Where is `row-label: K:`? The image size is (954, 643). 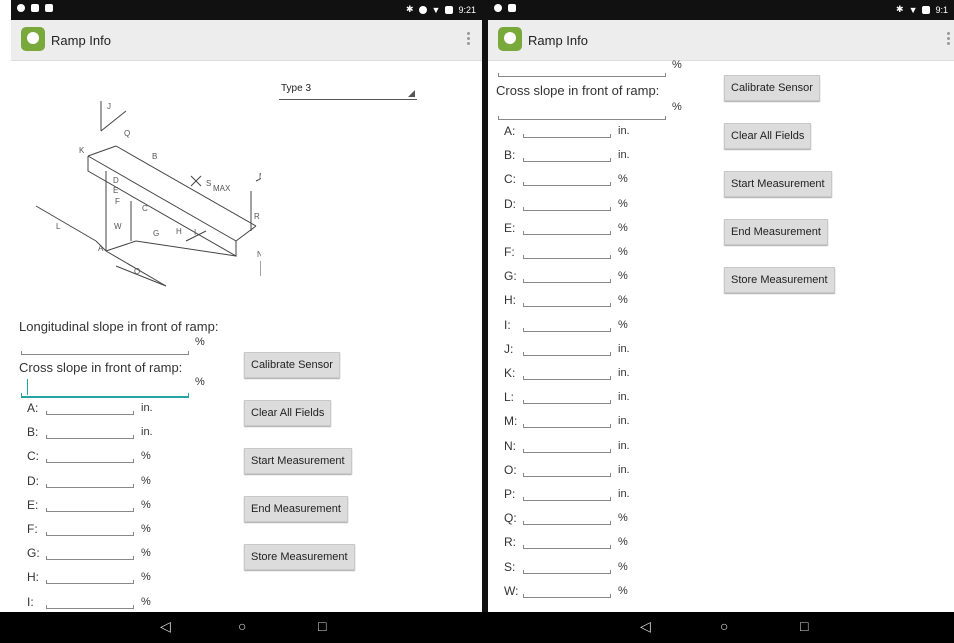 row-label: K: is located at coordinates (510, 373).